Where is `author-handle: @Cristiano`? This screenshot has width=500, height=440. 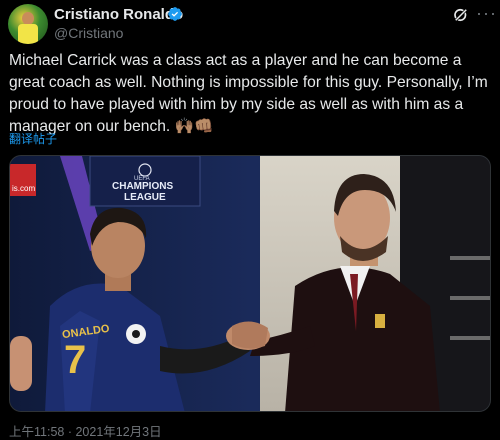 author-handle: @Cristiano is located at coordinates (88, 33).